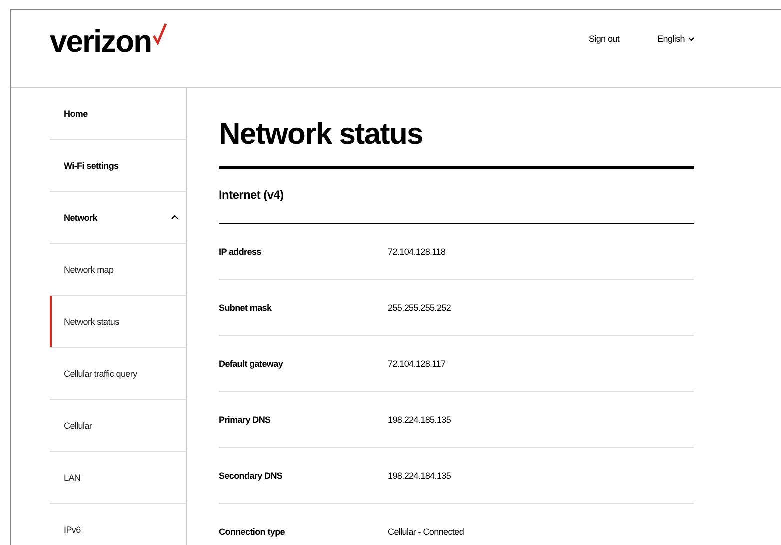 The height and width of the screenshot is (545, 781). Describe the element at coordinates (252, 531) in the screenshot. I see `field-label: Connection type` at that location.